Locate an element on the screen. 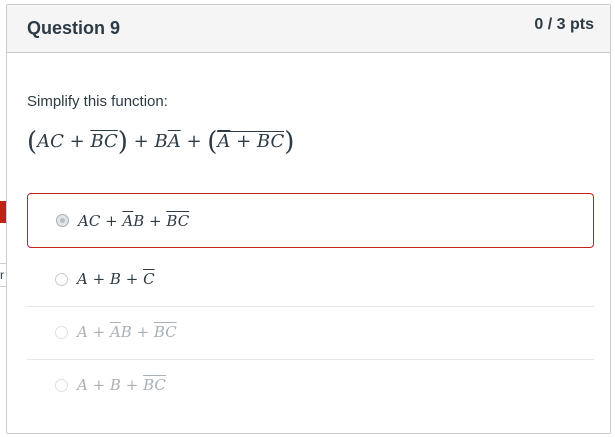 The image size is (615, 437). answer-option-1: AC + AB + BC is located at coordinates (310, 220).